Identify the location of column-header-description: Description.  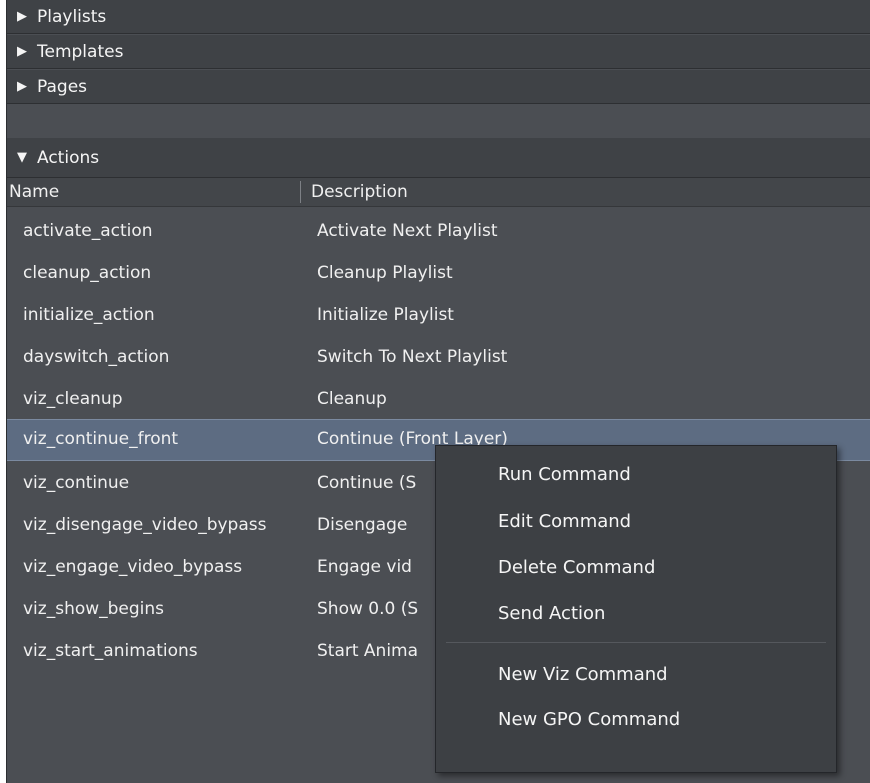
(359, 192).